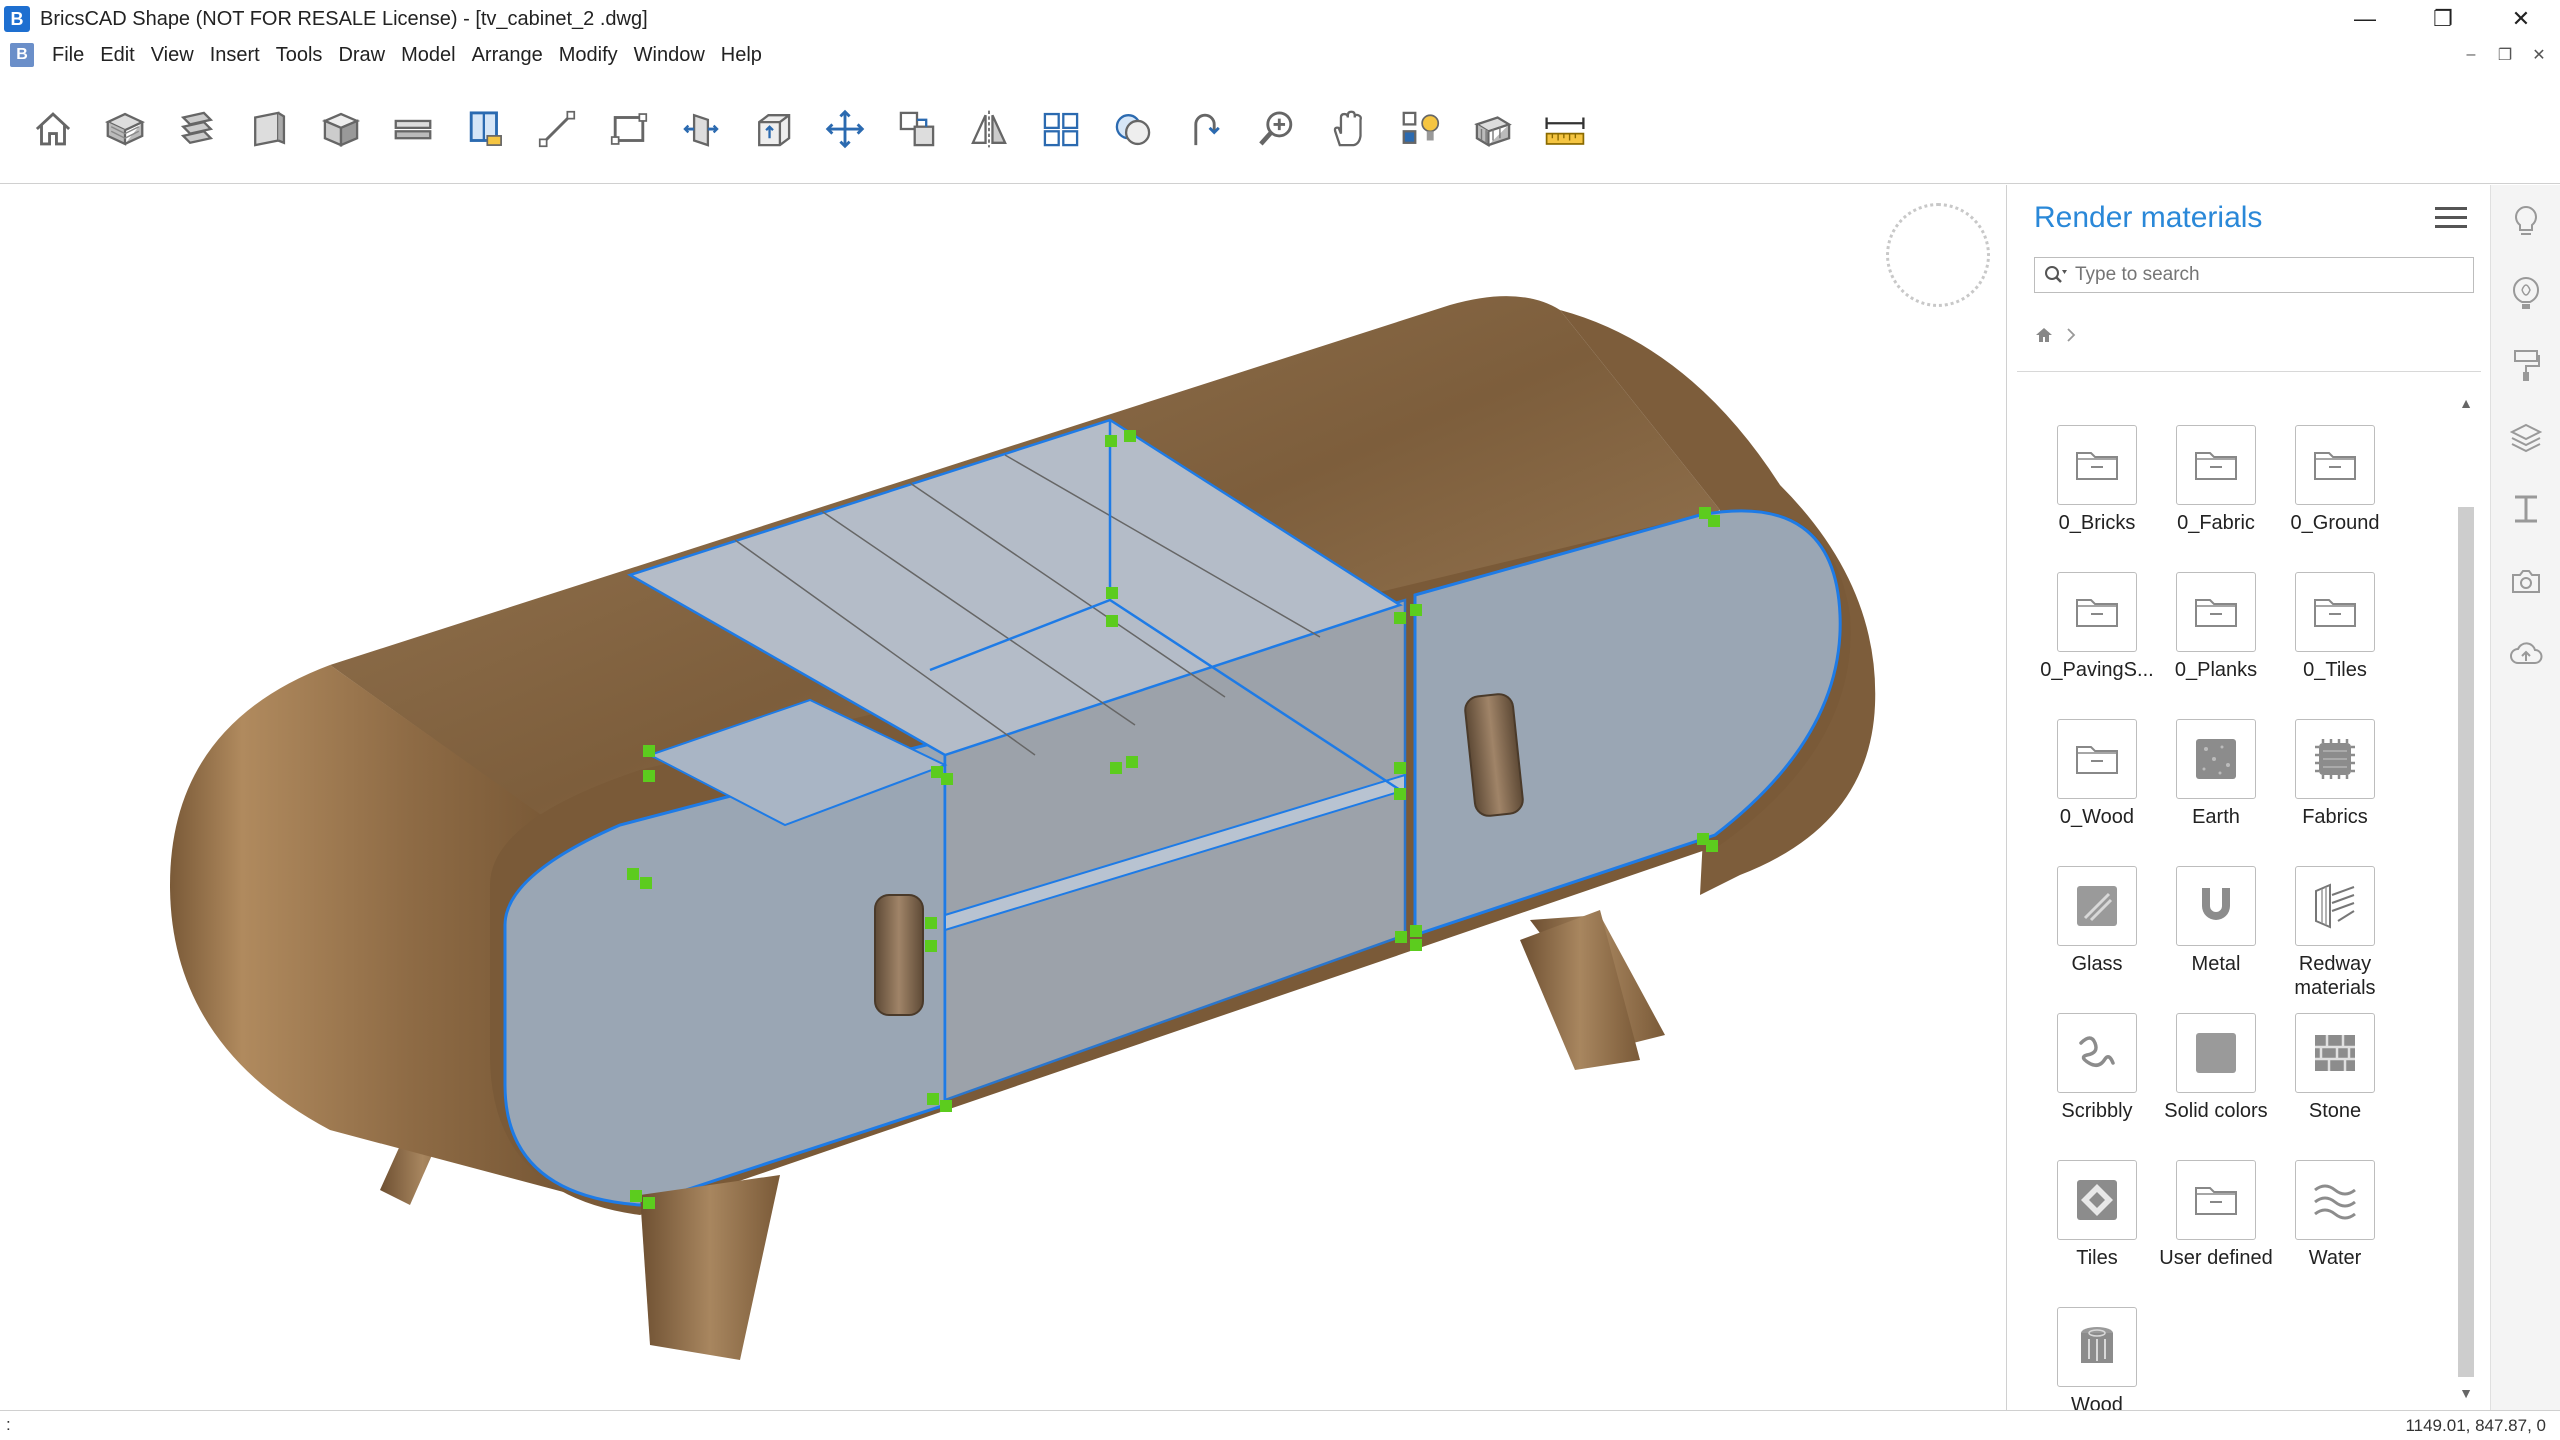 The image size is (2560, 1440). What do you see at coordinates (1061, 129) in the screenshot?
I see `array-icon` at bounding box center [1061, 129].